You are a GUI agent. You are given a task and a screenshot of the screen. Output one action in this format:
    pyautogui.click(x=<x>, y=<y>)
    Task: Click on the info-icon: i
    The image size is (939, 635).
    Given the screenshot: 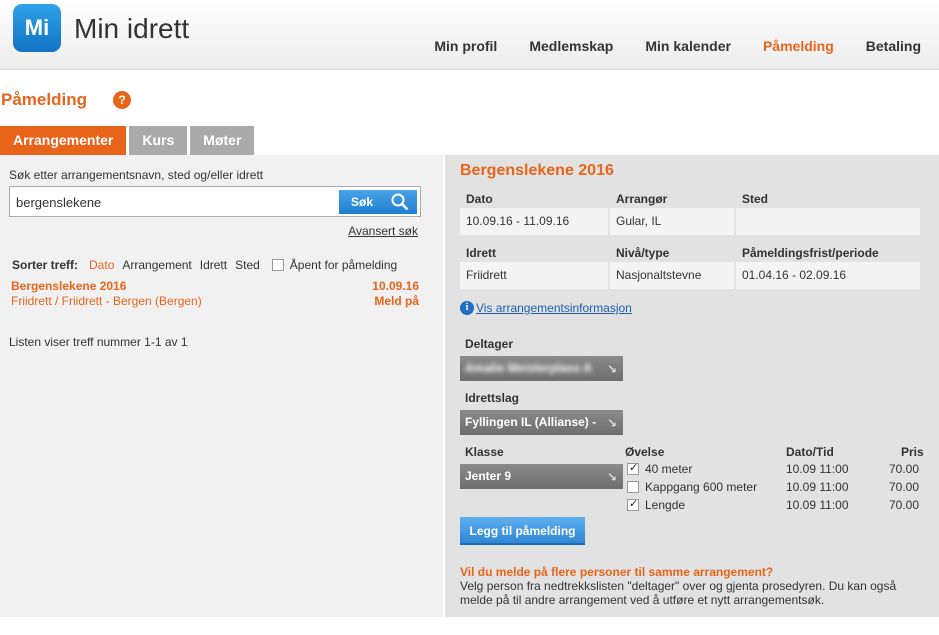 What is the action you would take?
    pyautogui.click(x=467, y=308)
    